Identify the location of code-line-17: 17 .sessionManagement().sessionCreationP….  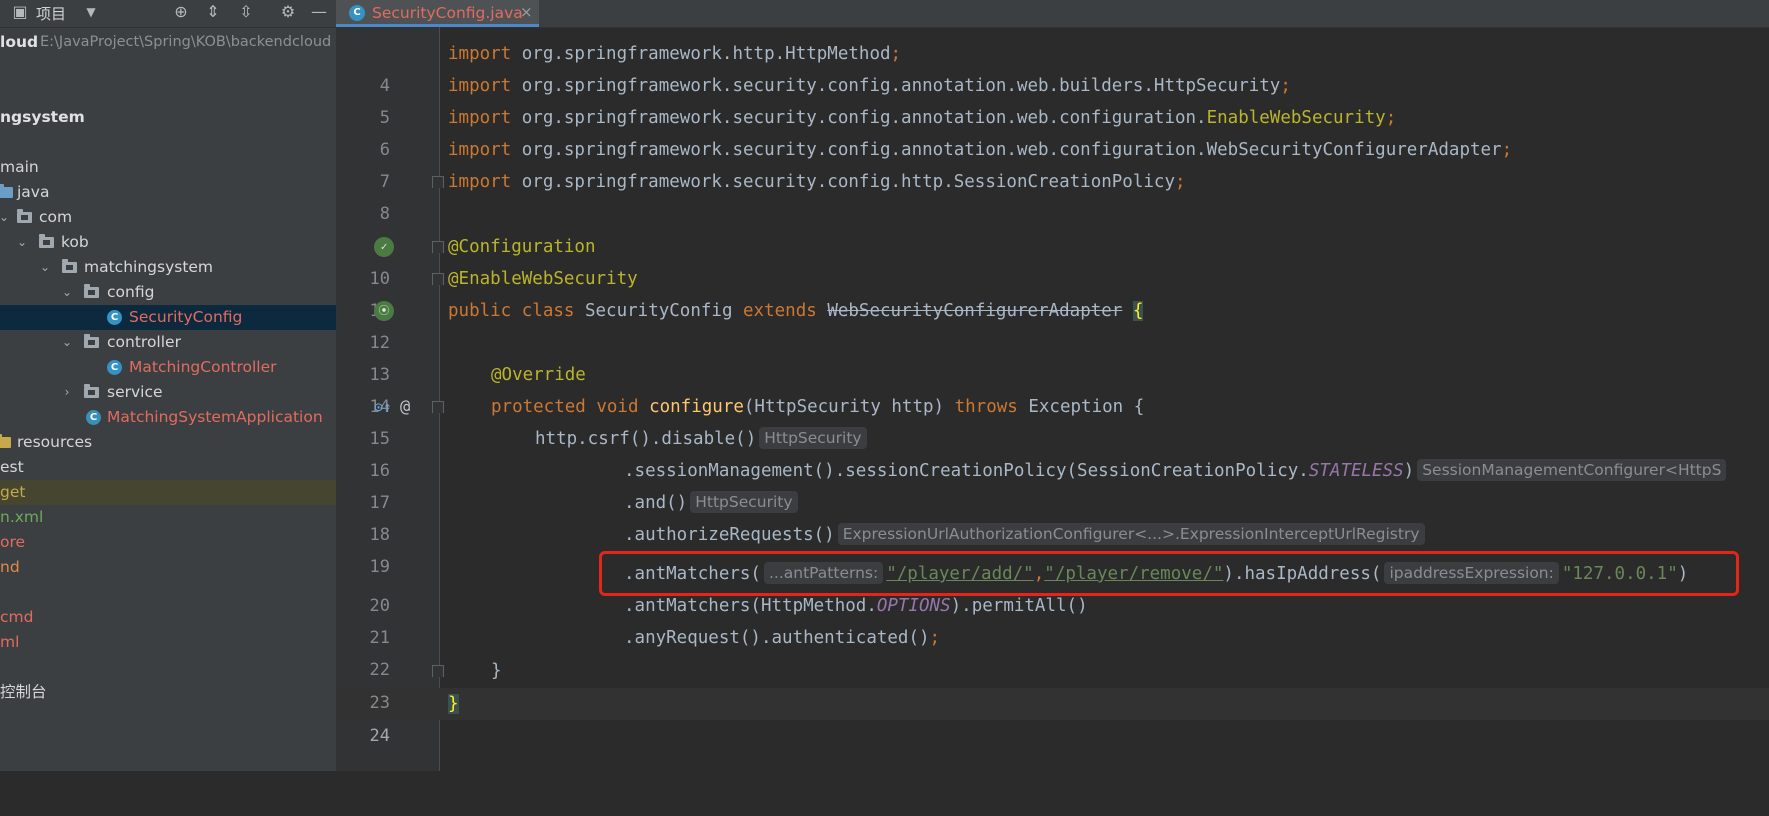
(1052, 484).